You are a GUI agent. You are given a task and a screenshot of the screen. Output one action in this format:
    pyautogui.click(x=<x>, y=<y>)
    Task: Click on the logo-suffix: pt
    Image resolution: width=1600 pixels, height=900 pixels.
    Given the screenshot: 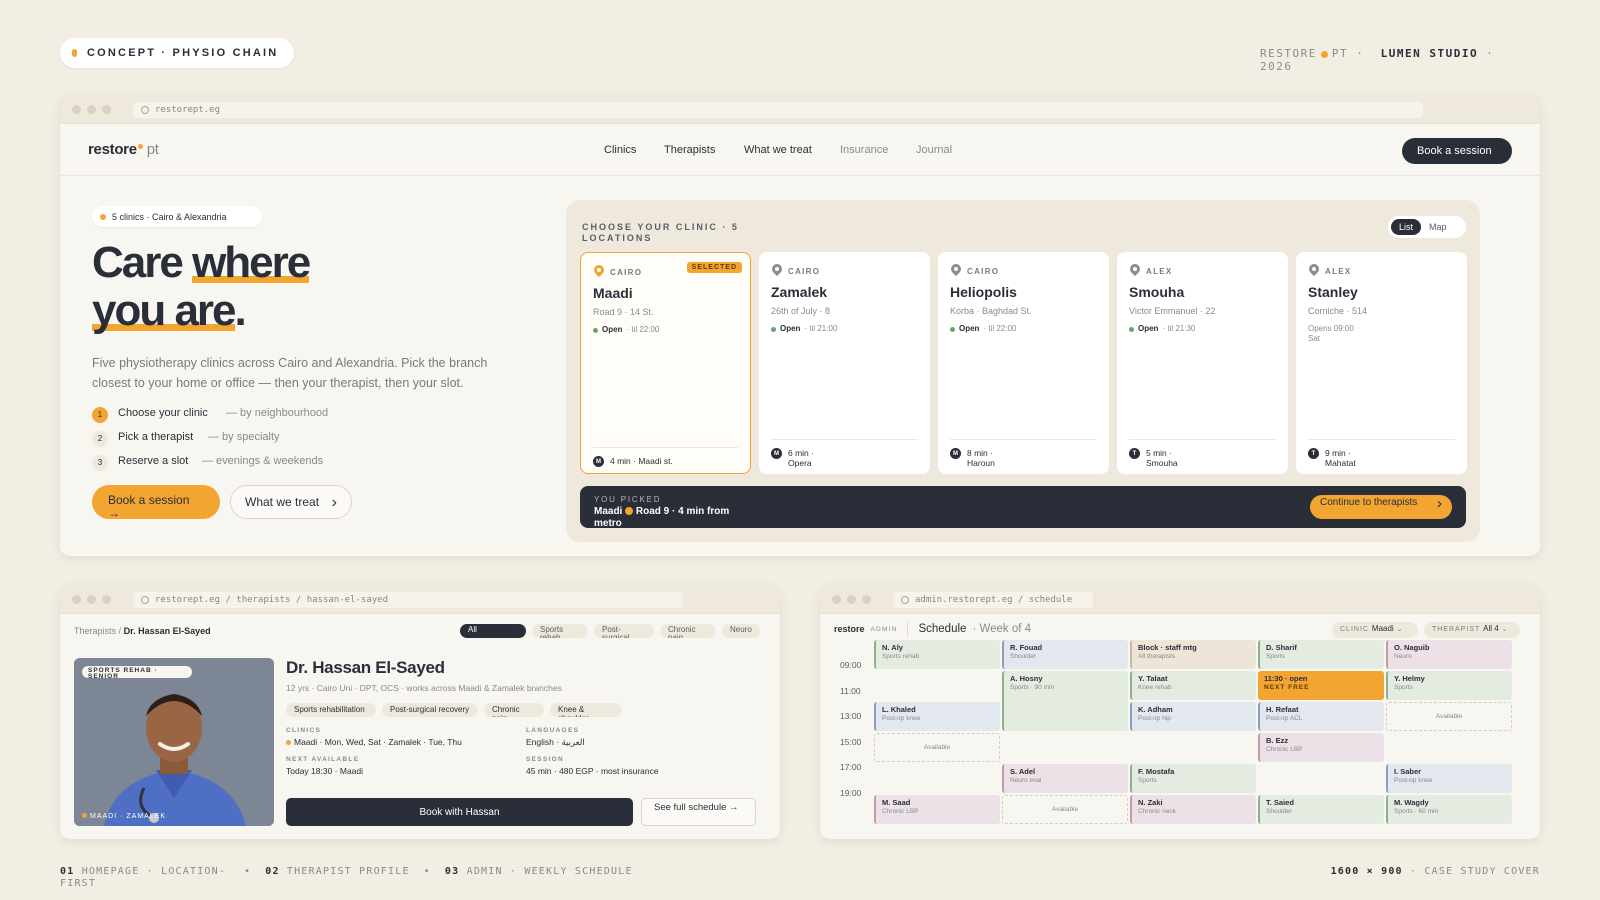 What is the action you would take?
    pyautogui.click(x=152, y=149)
    